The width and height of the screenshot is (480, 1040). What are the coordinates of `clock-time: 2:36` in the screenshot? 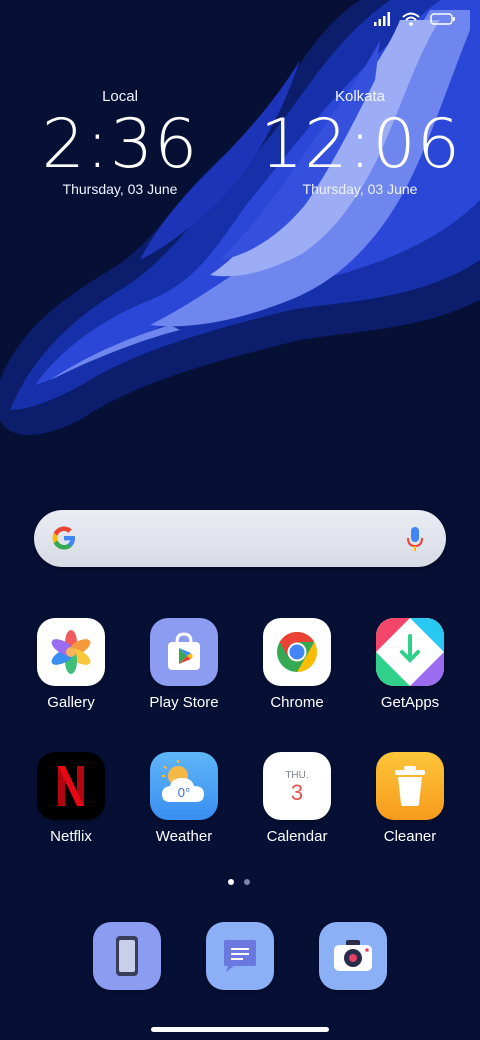 It's located at (120, 144).